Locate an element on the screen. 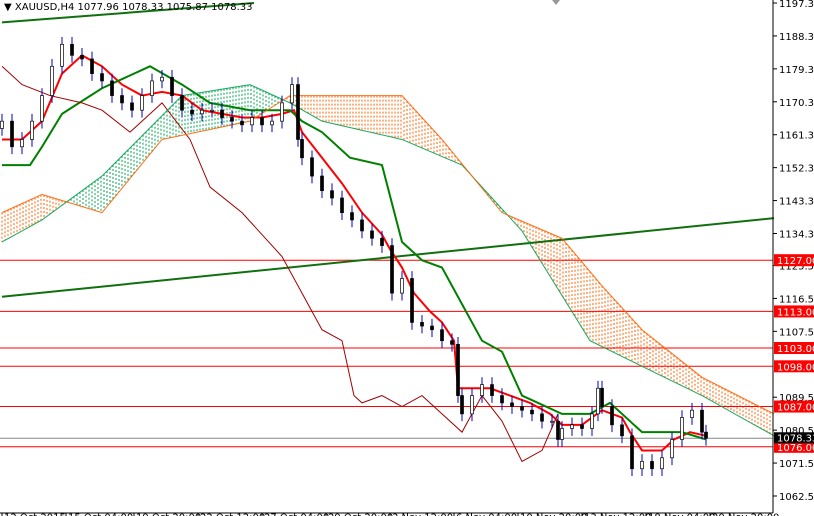  price-tick-label: 1116.55 is located at coordinates (796, 299).